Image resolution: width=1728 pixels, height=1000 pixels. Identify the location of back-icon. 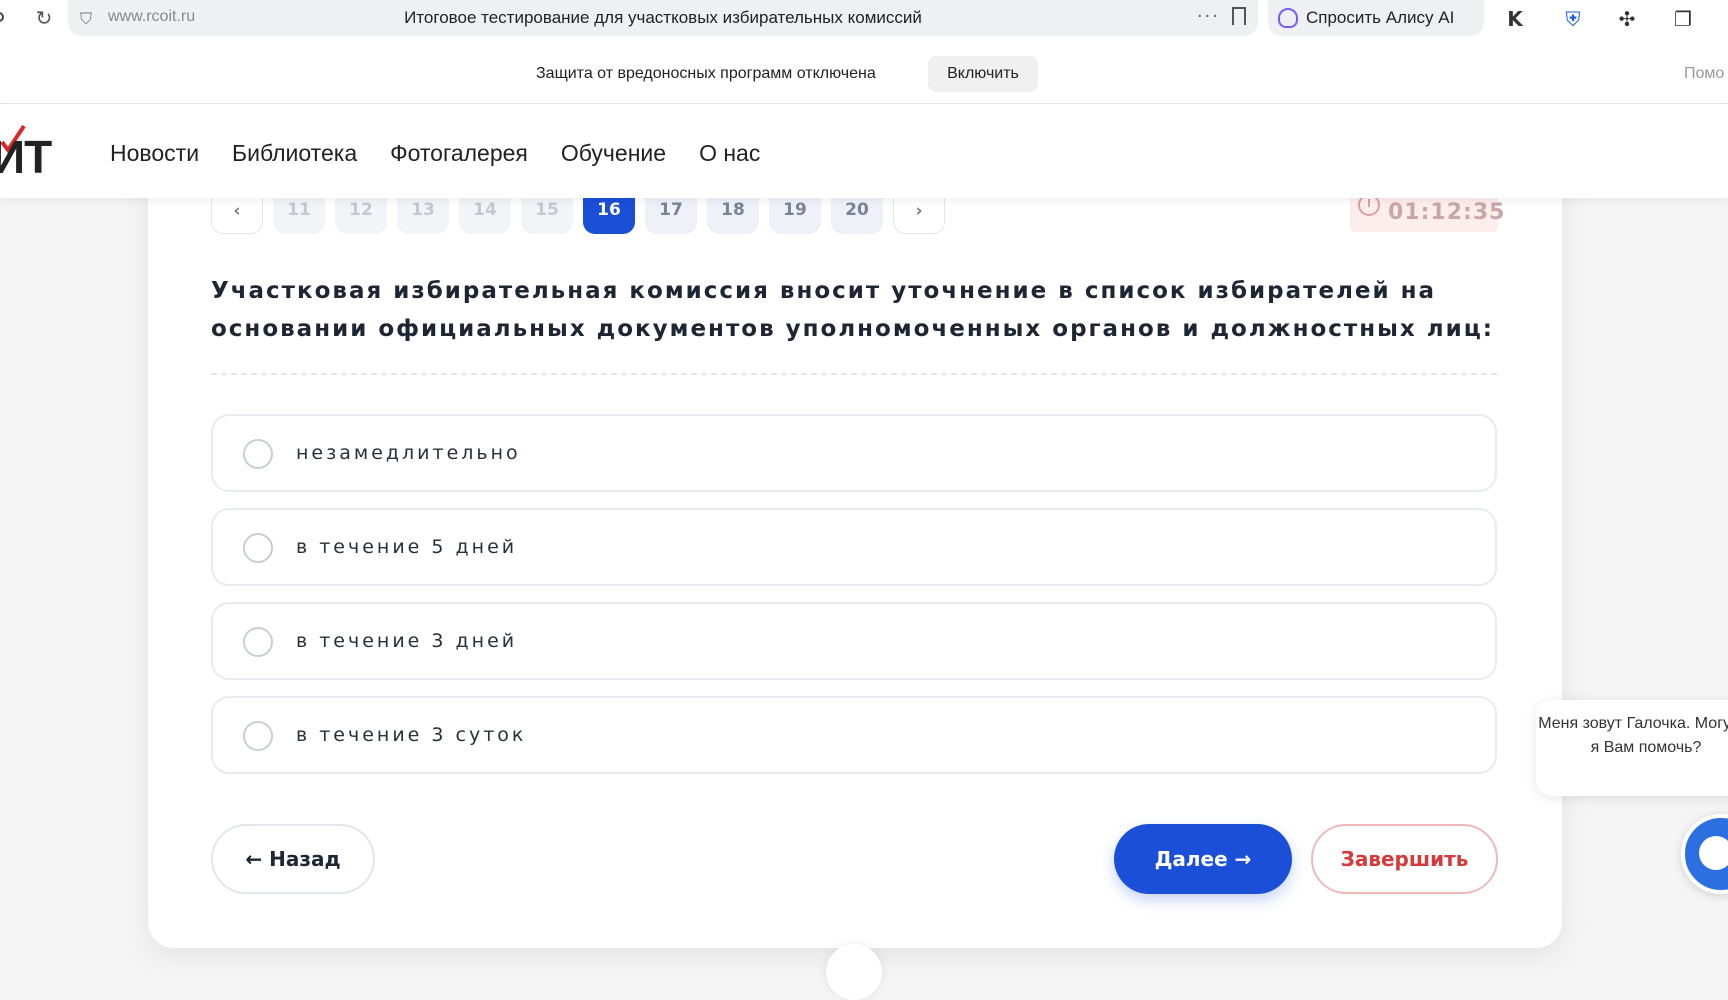
(2, 17).